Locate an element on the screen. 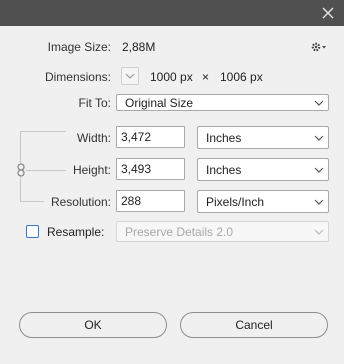 Image resolution: width=344 pixels, height=364 pixels. cancel-button: Cancel is located at coordinates (254, 325).